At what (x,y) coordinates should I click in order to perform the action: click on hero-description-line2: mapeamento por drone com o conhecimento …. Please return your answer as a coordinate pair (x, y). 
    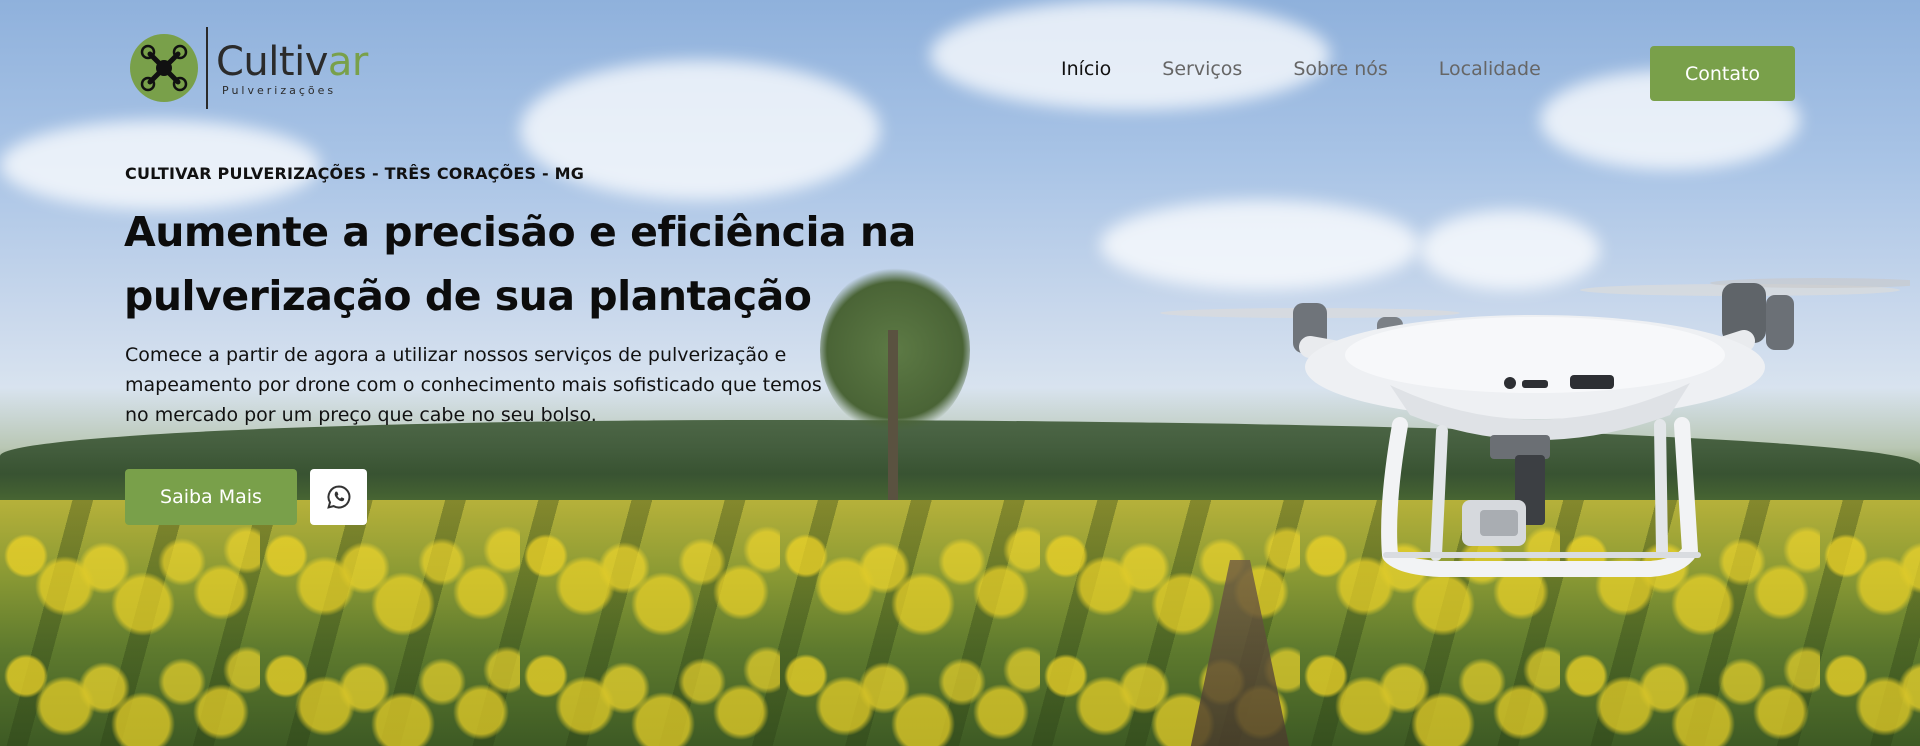
    Looking at the image, I should click on (473, 385).